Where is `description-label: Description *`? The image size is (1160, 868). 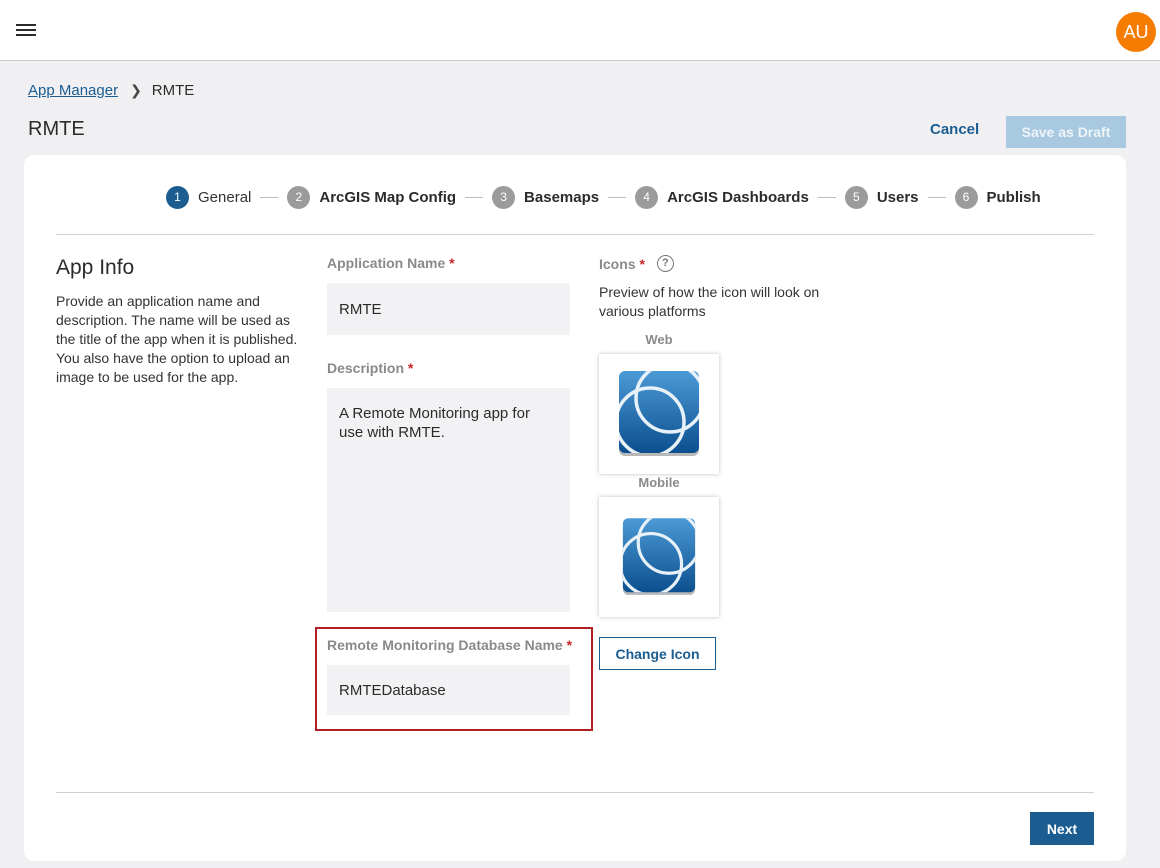
description-label: Description * is located at coordinates (370, 368).